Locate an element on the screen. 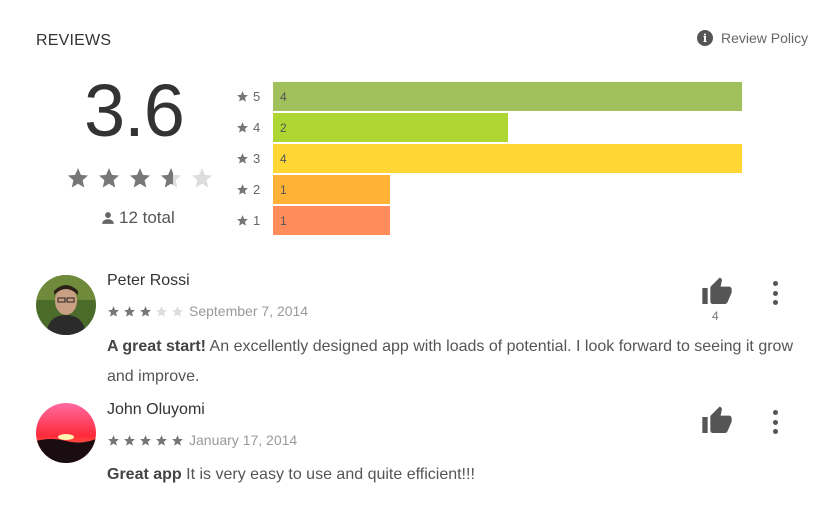 The width and height of the screenshot is (836, 512). total-reviews: 12 total is located at coordinates (138, 218).